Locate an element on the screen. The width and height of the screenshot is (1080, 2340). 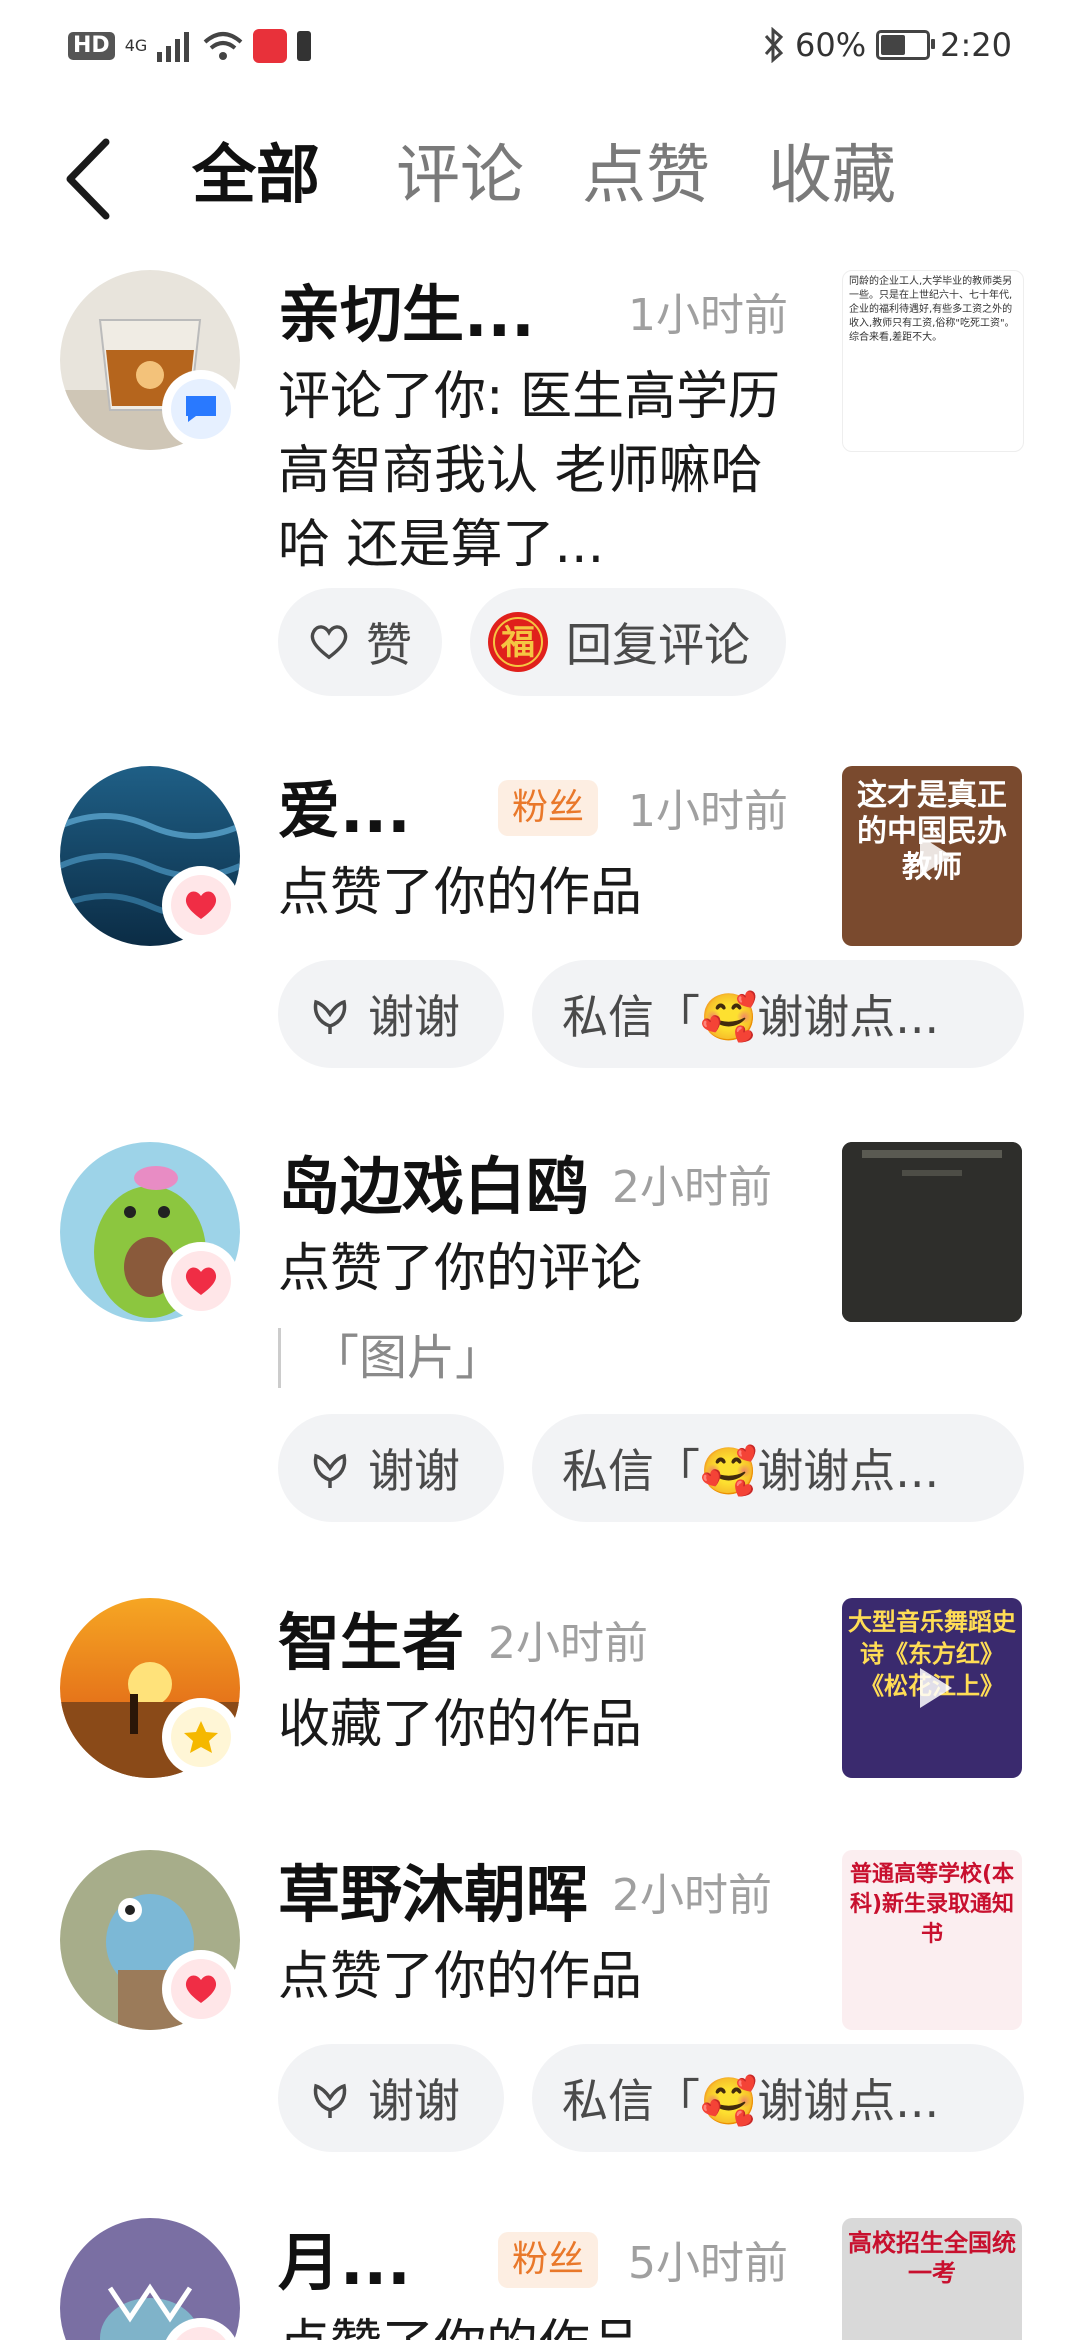
thumbnail-text: 普通高等学校(本科)新生录取通知书 is located at coordinates (932, 1904).